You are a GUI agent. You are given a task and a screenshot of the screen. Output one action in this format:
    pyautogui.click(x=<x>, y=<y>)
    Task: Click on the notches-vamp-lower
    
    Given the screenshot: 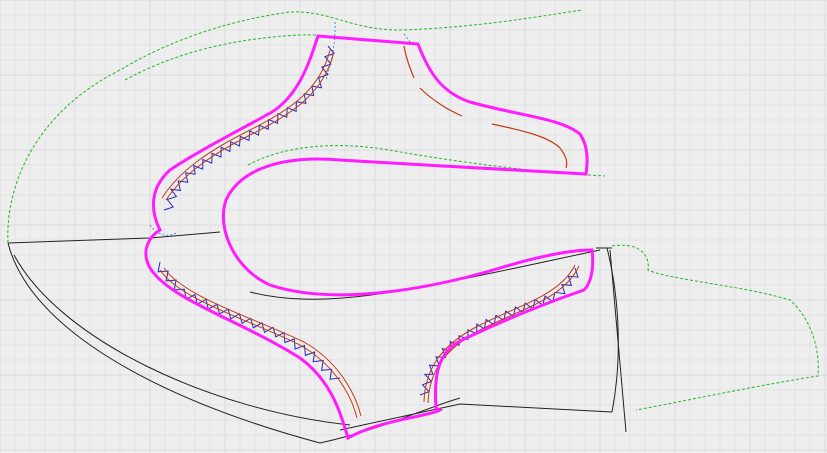 What is the action you would take?
    pyautogui.click(x=249, y=320)
    